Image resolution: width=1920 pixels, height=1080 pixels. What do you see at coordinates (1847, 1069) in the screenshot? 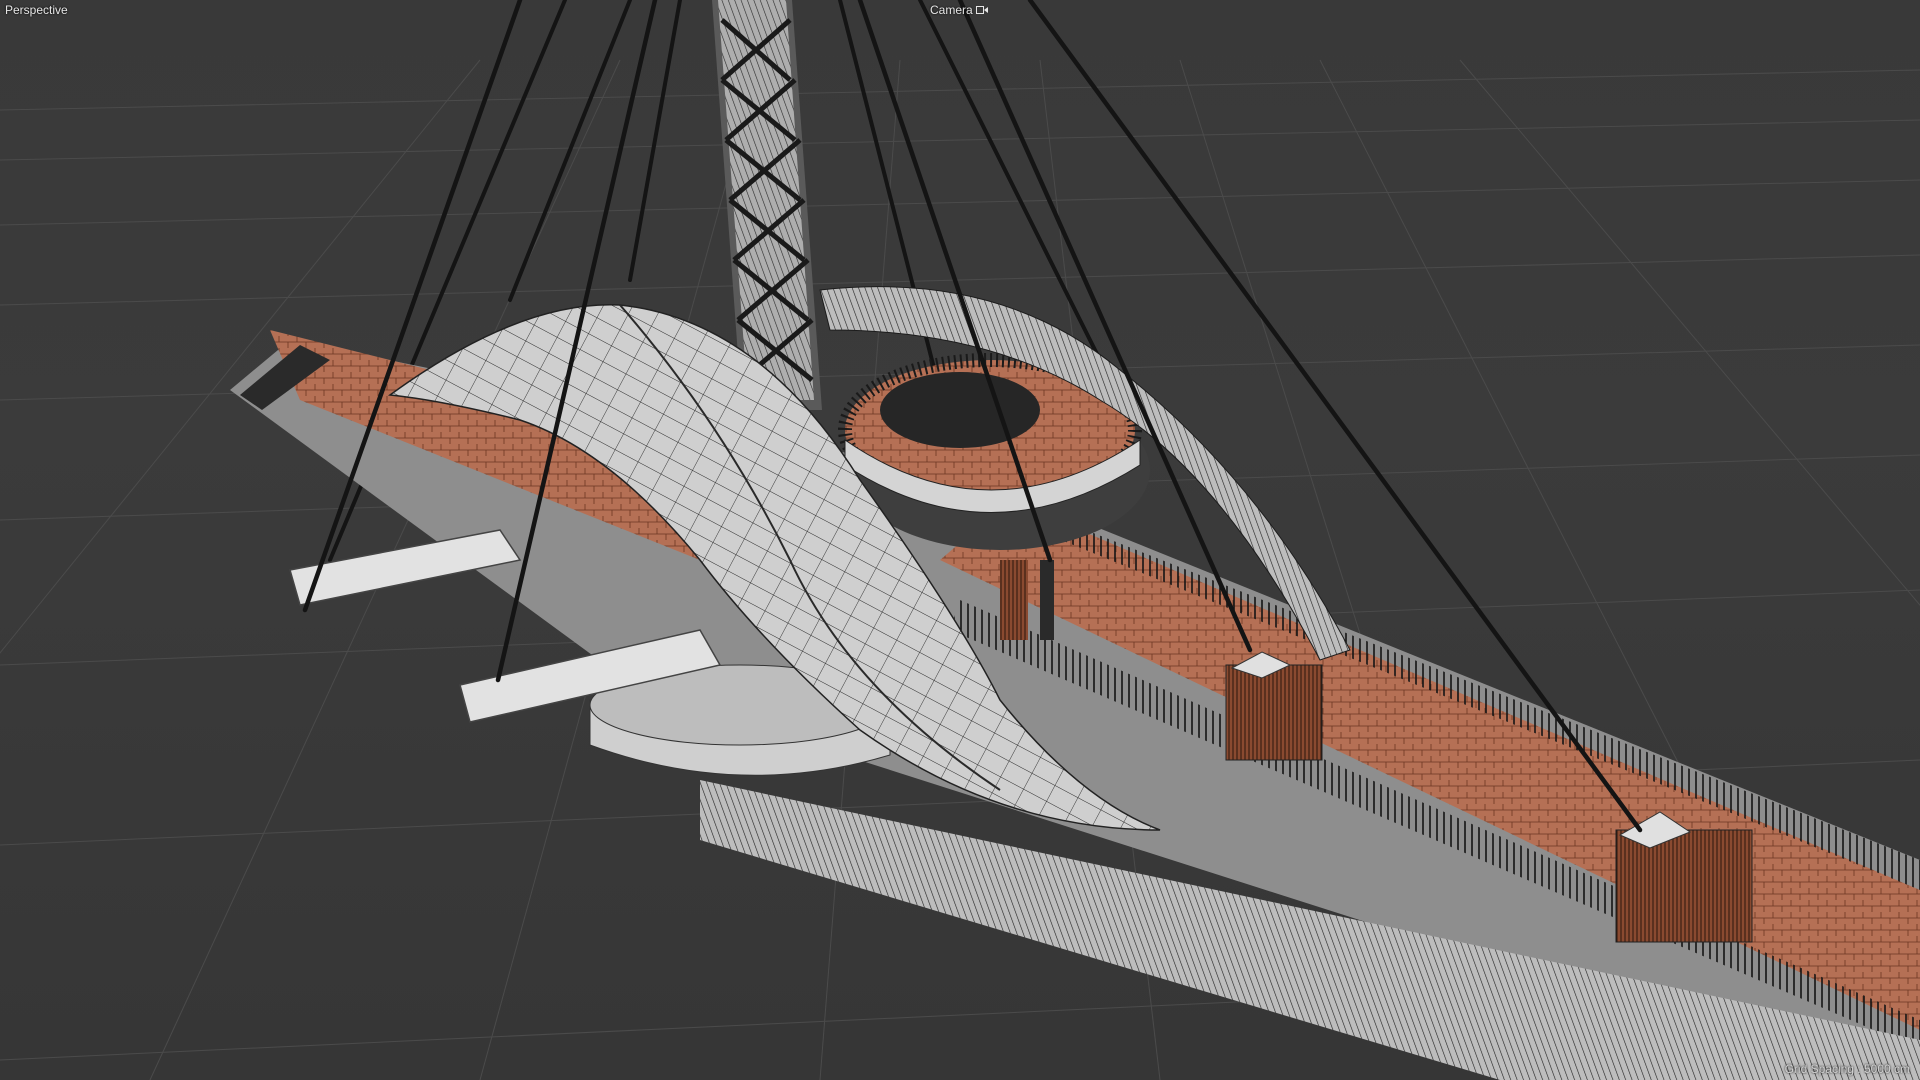
I see `grid-spacing-readout: Grid Spacing : 5000 cm` at bounding box center [1847, 1069].